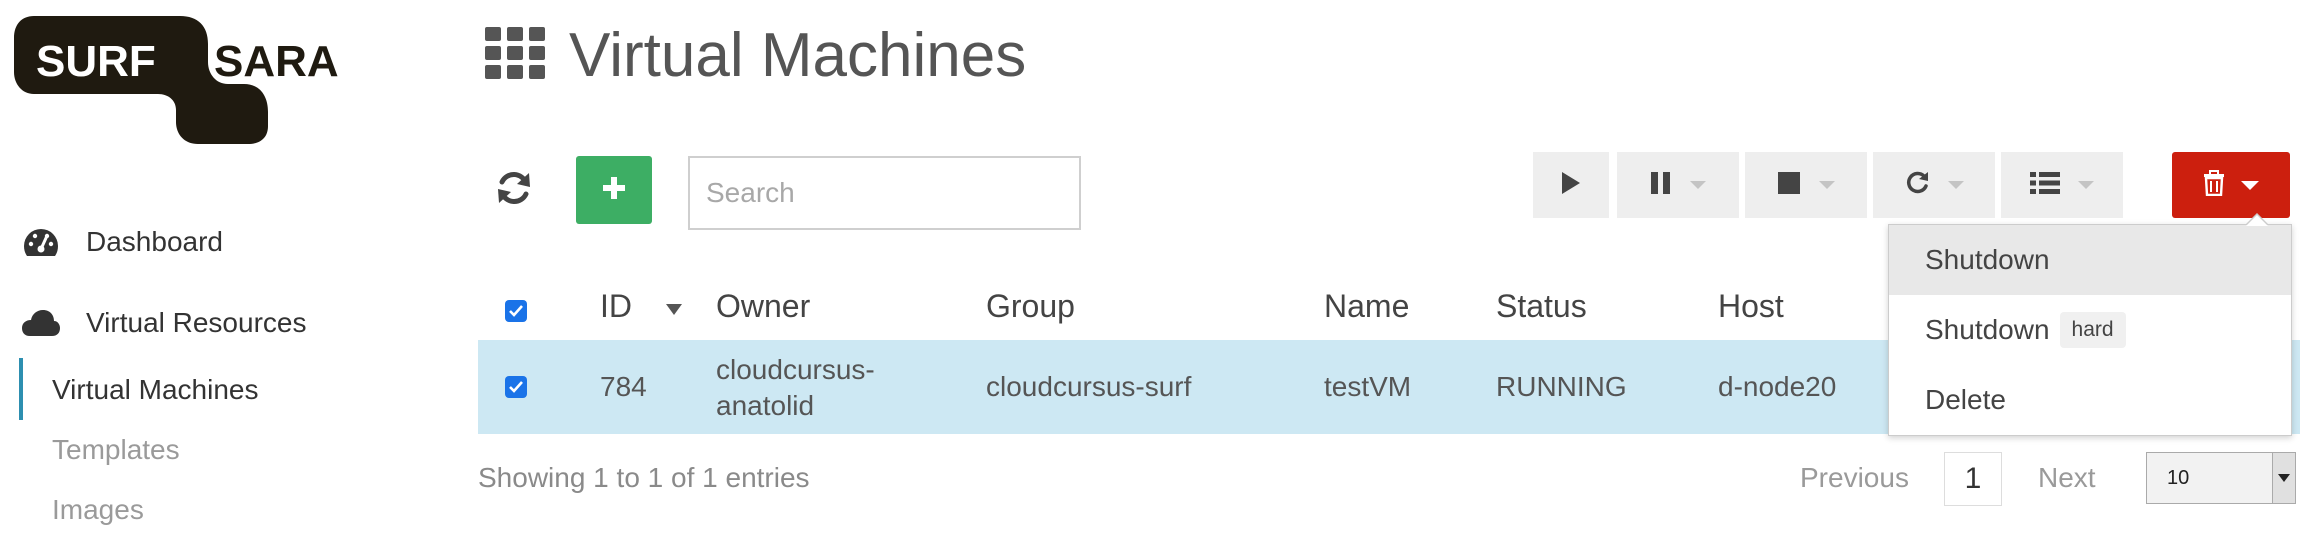  What do you see at coordinates (41, 323) in the screenshot?
I see `cloud-icon` at bounding box center [41, 323].